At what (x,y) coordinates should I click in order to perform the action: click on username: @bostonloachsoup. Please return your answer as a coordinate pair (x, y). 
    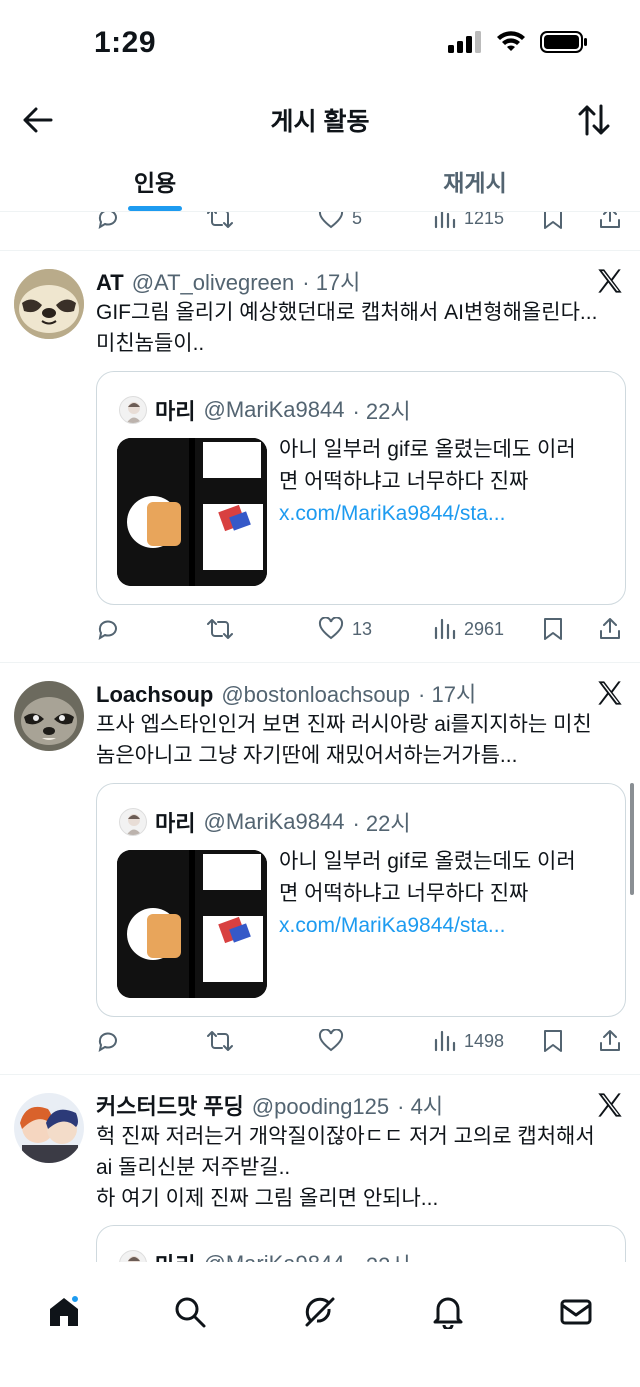
    Looking at the image, I should click on (315, 695).